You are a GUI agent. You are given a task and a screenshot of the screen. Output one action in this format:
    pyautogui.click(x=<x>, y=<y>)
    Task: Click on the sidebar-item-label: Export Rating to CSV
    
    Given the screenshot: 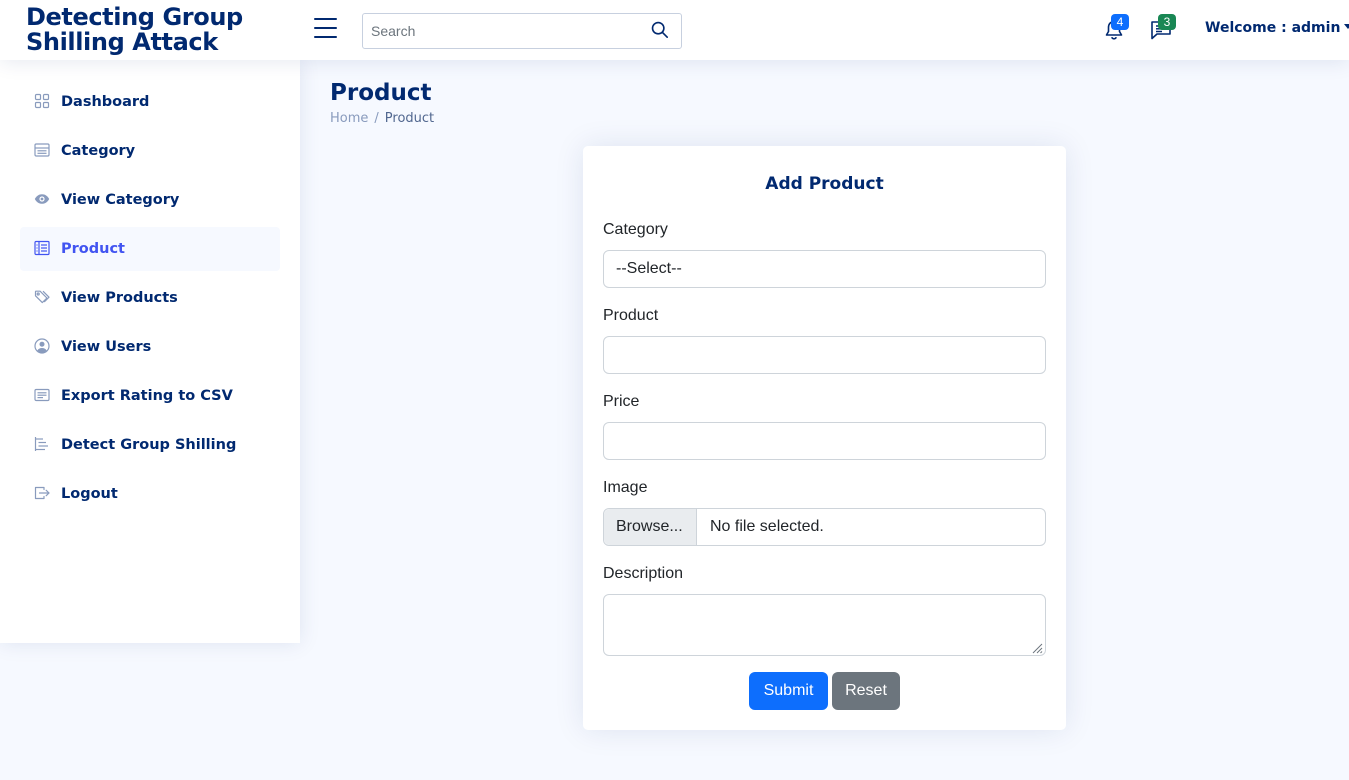 What is the action you would take?
    pyautogui.click(x=147, y=396)
    